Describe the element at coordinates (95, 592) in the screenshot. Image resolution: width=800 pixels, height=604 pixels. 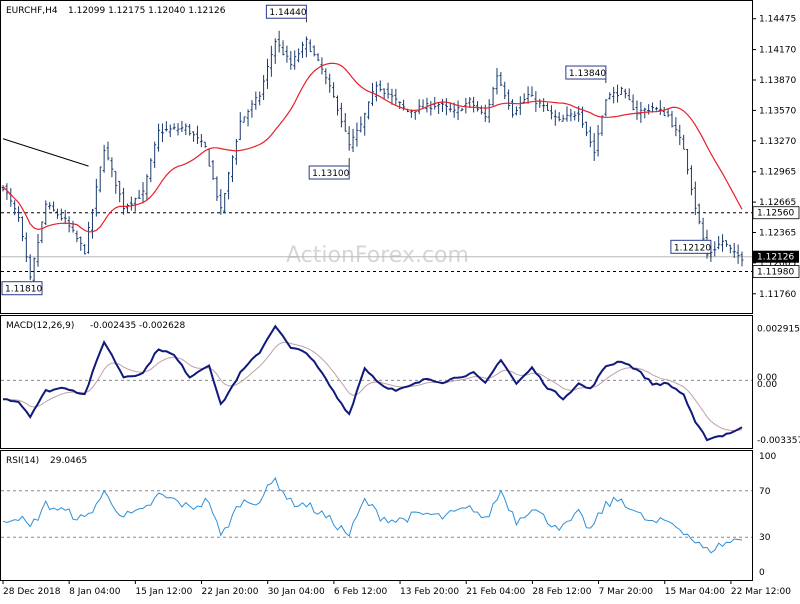
I see `x-tick-label: 8 Jan 04:00` at that location.